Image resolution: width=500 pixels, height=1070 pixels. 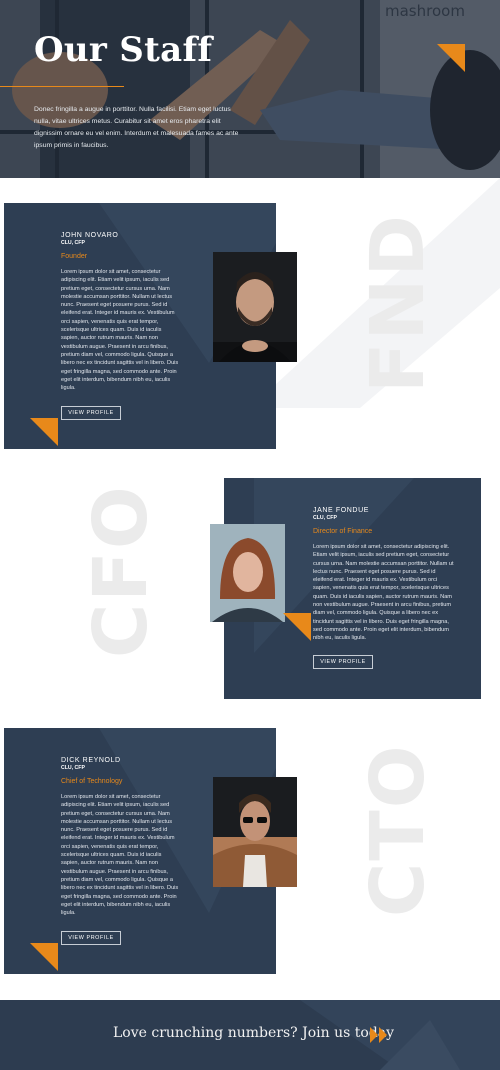 What do you see at coordinates (90, 235) in the screenshot?
I see `staff-name: JOHN NOVARO` at bounding box center [90, 235].